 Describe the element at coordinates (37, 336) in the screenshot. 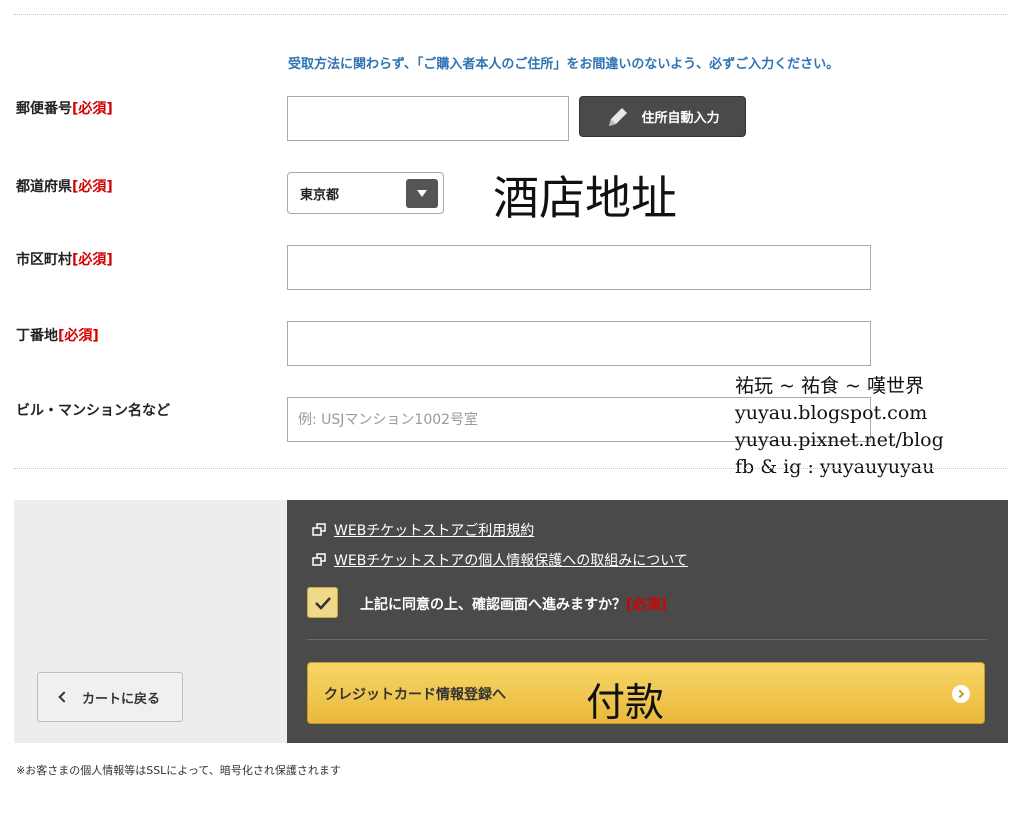

I see `street-label-text: 丁番地` at that location.